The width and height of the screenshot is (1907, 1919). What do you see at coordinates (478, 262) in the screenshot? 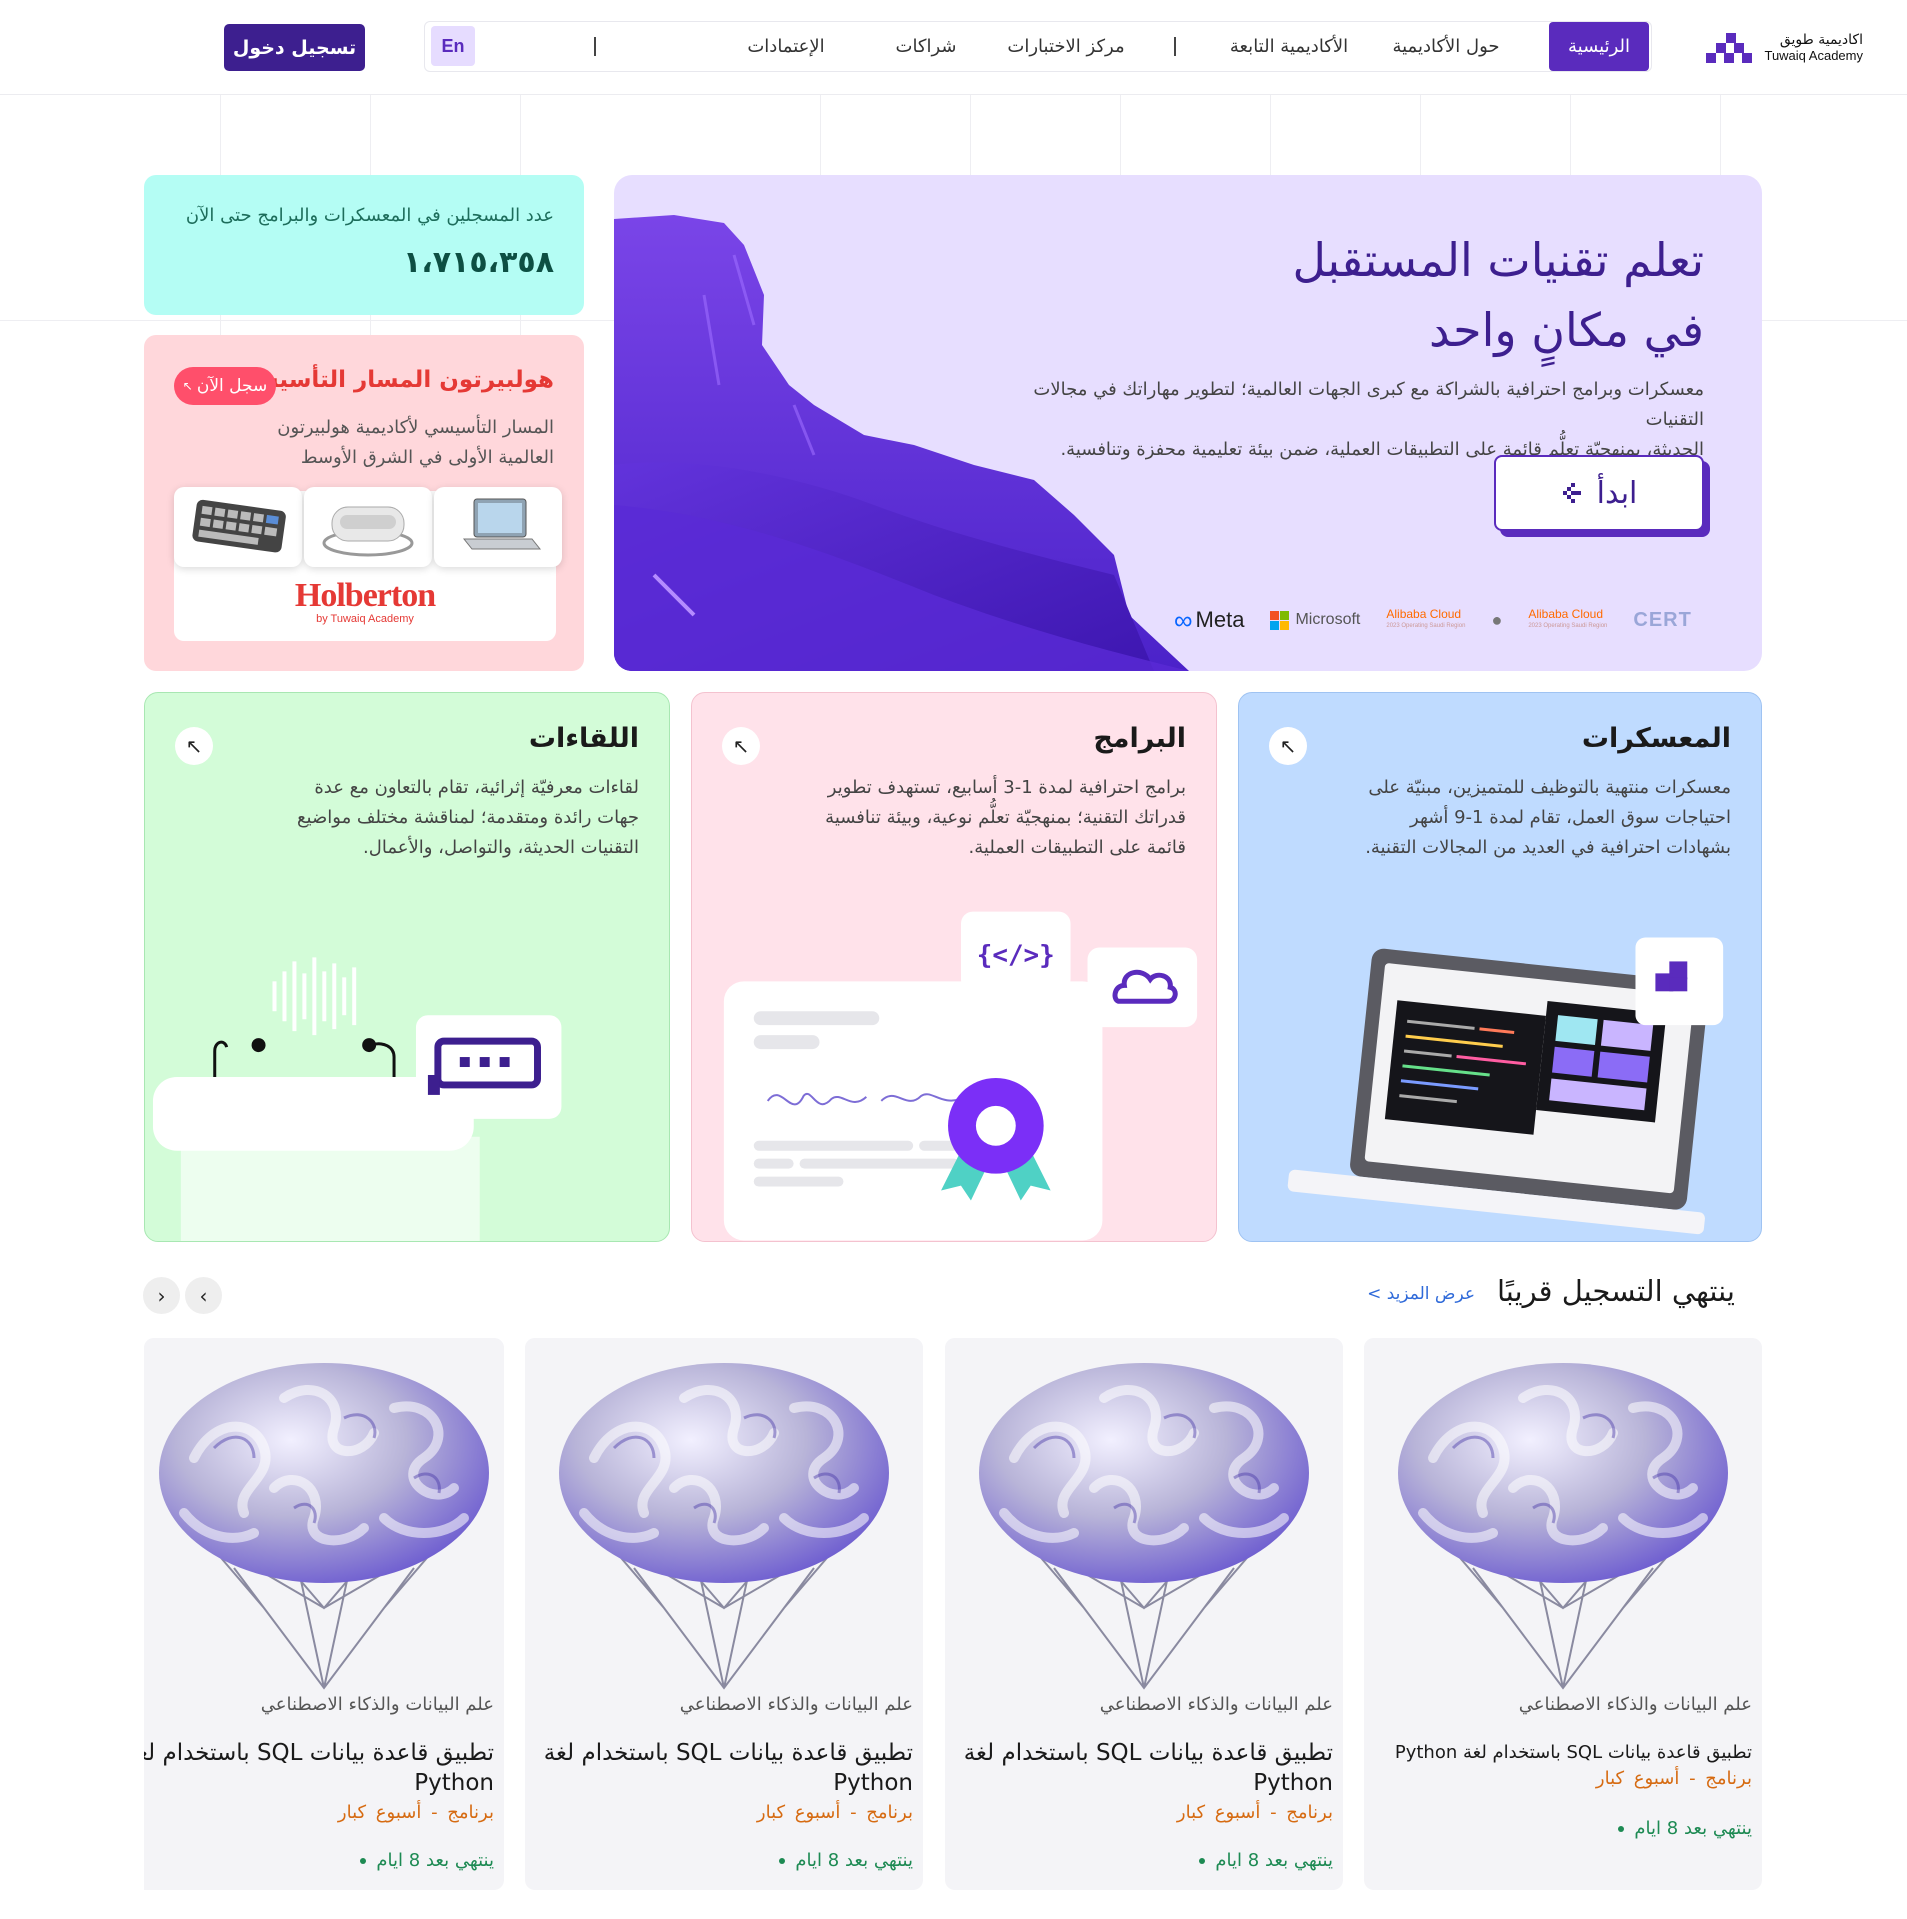
I see `stat-value: ١،٧١٥،٣٥٨` at bounding box center [478, 262].